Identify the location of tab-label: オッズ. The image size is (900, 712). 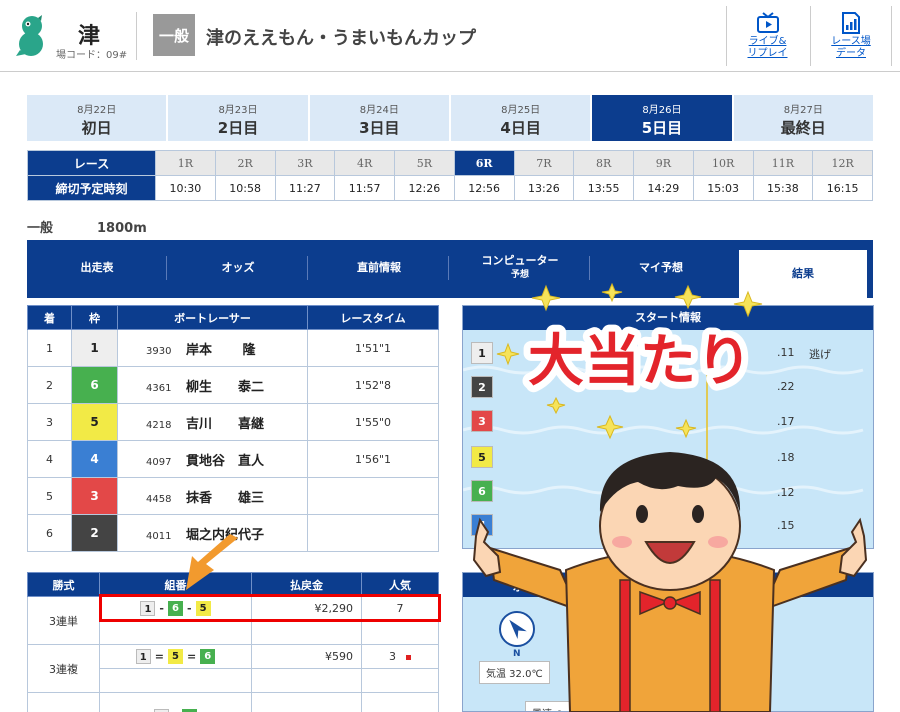
(238, 267).